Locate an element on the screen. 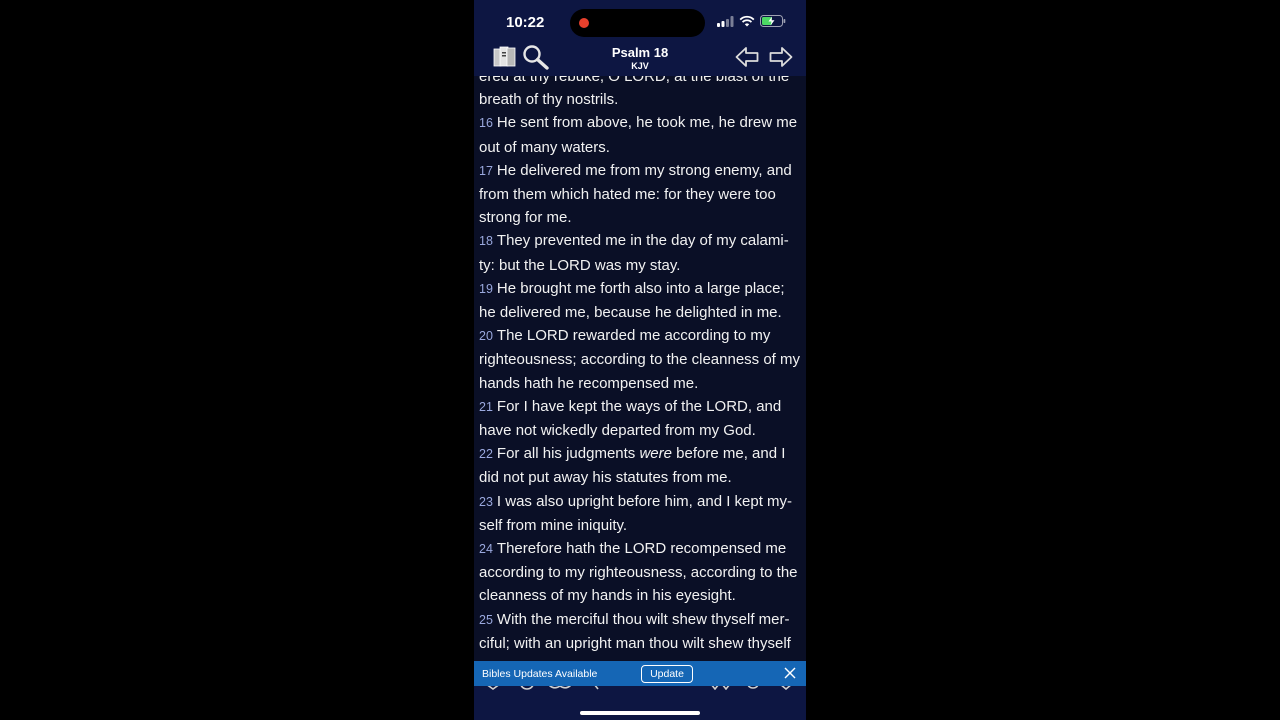 The height and width of the screenshot is (720, 1280). verse-number: 20 is located at coordinates (486, 336).